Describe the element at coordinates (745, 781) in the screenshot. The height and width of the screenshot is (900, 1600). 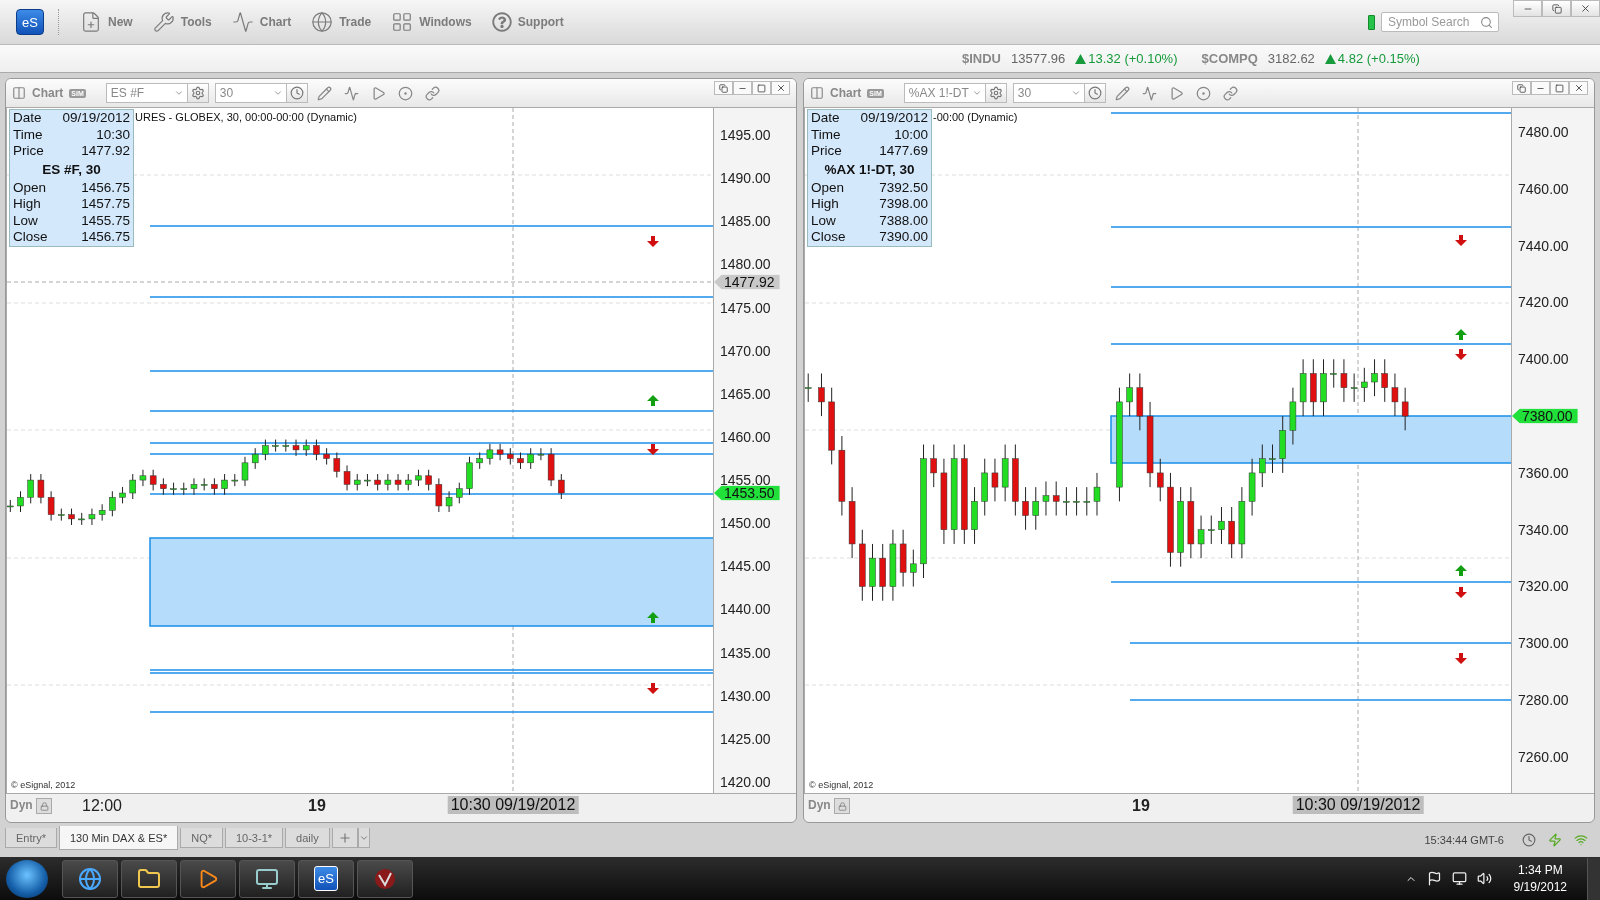
I see `axis-label: 1420.00` at that location.